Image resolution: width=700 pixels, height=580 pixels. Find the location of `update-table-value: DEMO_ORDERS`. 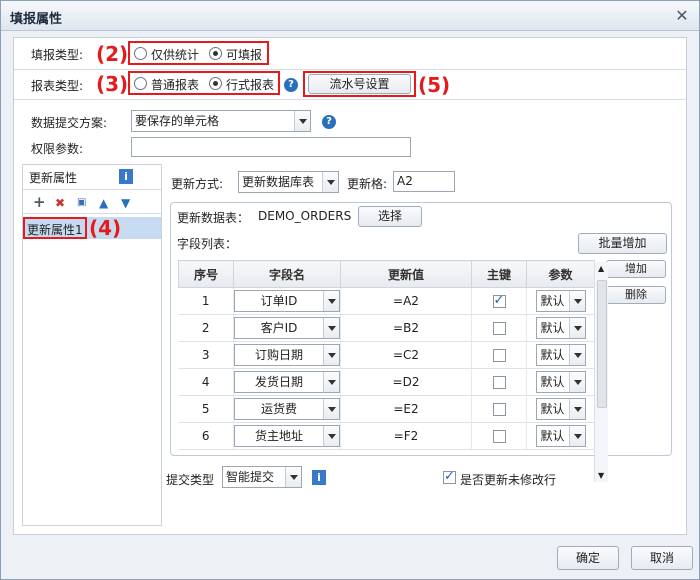

update-table-value: DEMO_ORDERS is located at coordinates (305, 216).